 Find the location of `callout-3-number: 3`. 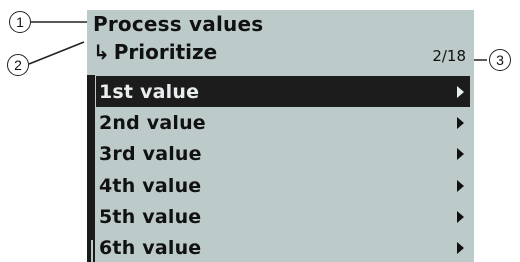

callout-3-number: 3 is located at coordinates (500, 60).